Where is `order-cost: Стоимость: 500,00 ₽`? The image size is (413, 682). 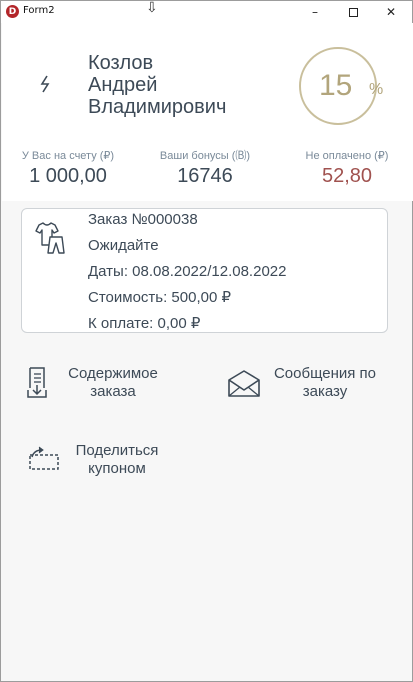
order-cost: Стоимость: 500,00 ₽ is located at coordinates (160, 297).